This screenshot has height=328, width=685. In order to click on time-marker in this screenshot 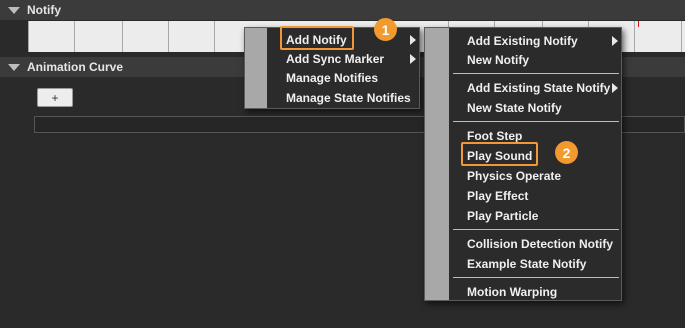, I will do `click(638, 24)`.